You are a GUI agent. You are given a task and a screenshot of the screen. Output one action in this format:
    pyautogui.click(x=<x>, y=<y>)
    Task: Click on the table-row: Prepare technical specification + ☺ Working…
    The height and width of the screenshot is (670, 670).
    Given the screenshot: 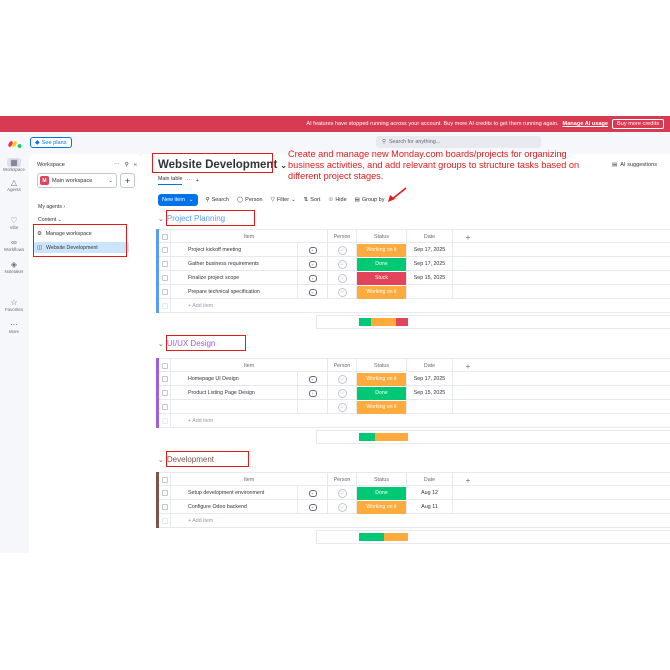 What is the action you would take?
    pyautogui.click(x=414, y=292)
    